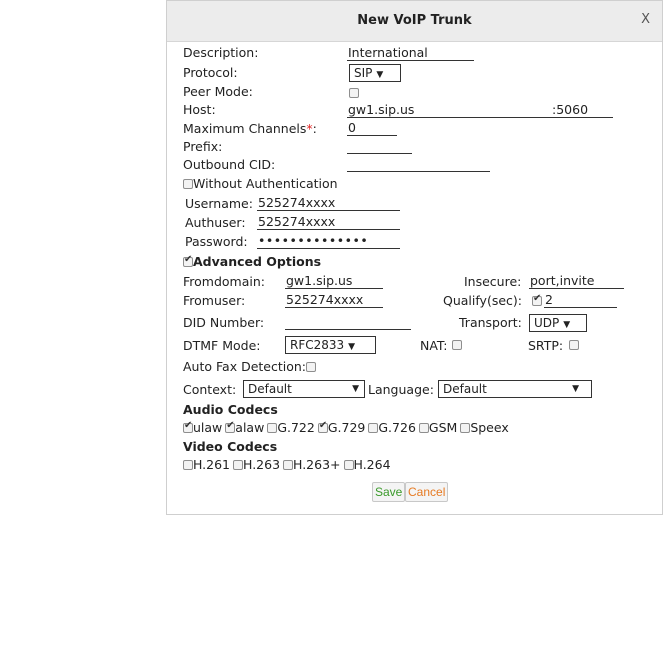 The width and height of the screenshot is (664, 669). I want to click on did-label: DID Number:, so click(224, 322).